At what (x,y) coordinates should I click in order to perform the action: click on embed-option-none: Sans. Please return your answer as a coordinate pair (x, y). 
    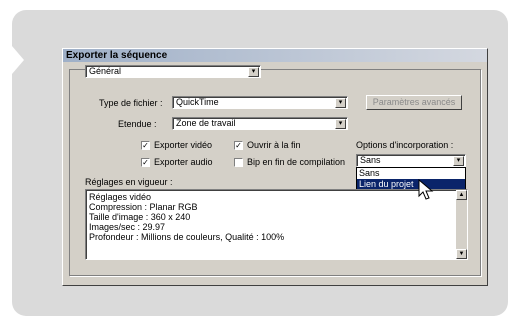
    Looking at the image, I should click on (411, 173).